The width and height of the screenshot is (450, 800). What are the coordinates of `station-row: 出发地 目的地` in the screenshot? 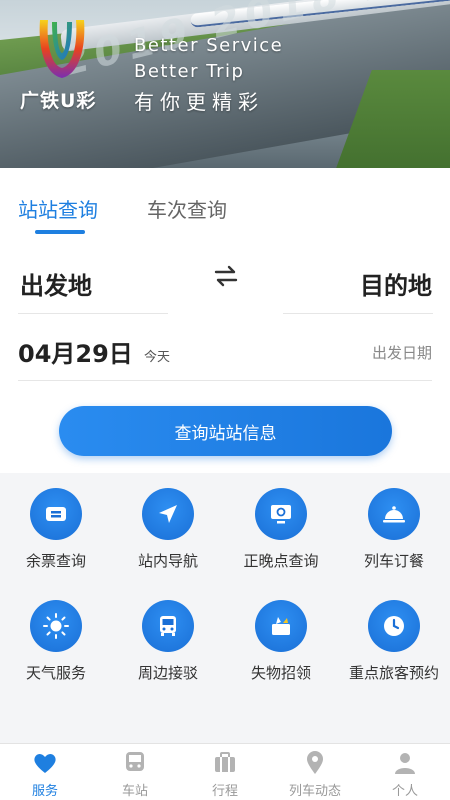 It's located at (225, 286).